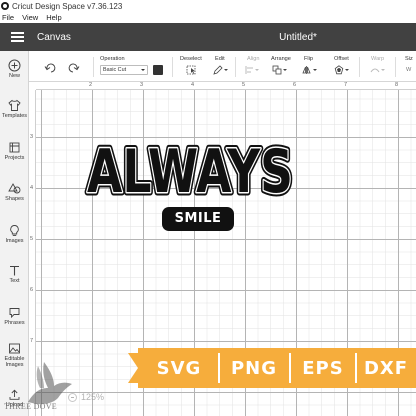 This screenshot has height=416, width=416. I want to click on format-eps: EPS, so click(323, 368).